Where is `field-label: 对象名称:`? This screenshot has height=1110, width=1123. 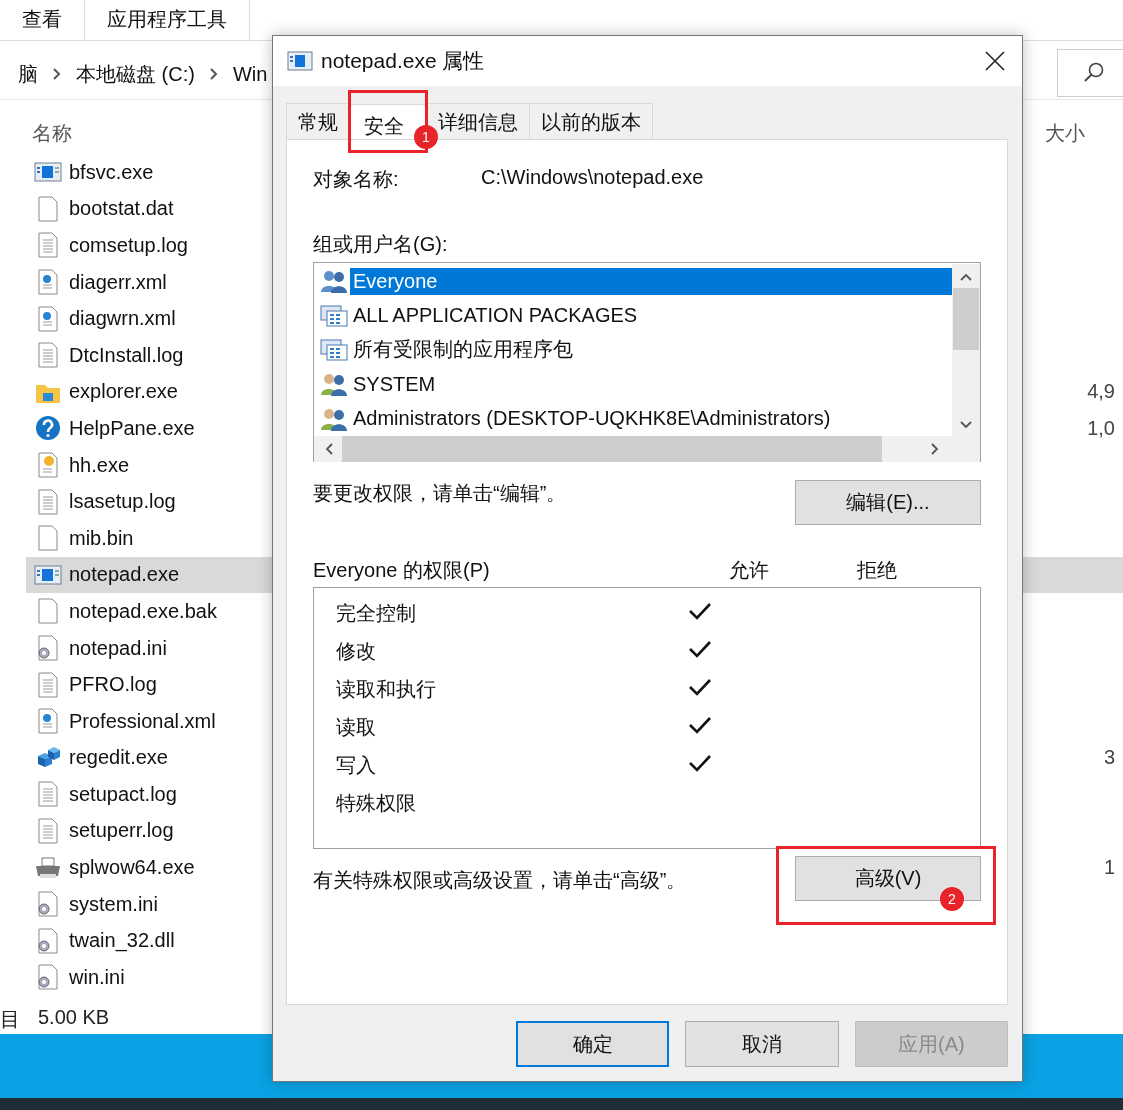
field-label: 对象名称: is located at coordinates (356, 179).